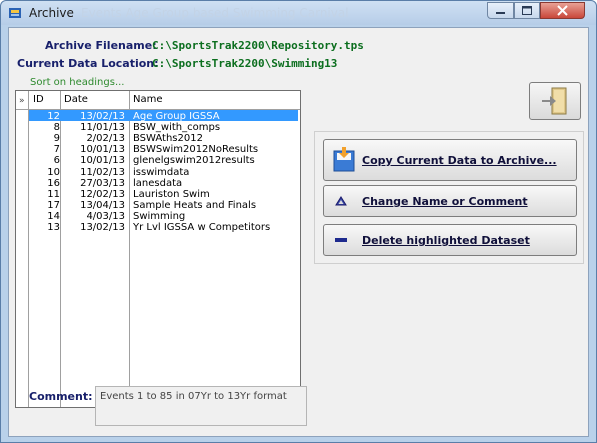 This screenshot has width=597, height=443. Describe the element at coordinates (61, 396) in the screenshot. I see `comment-label: Comment:` at that location.